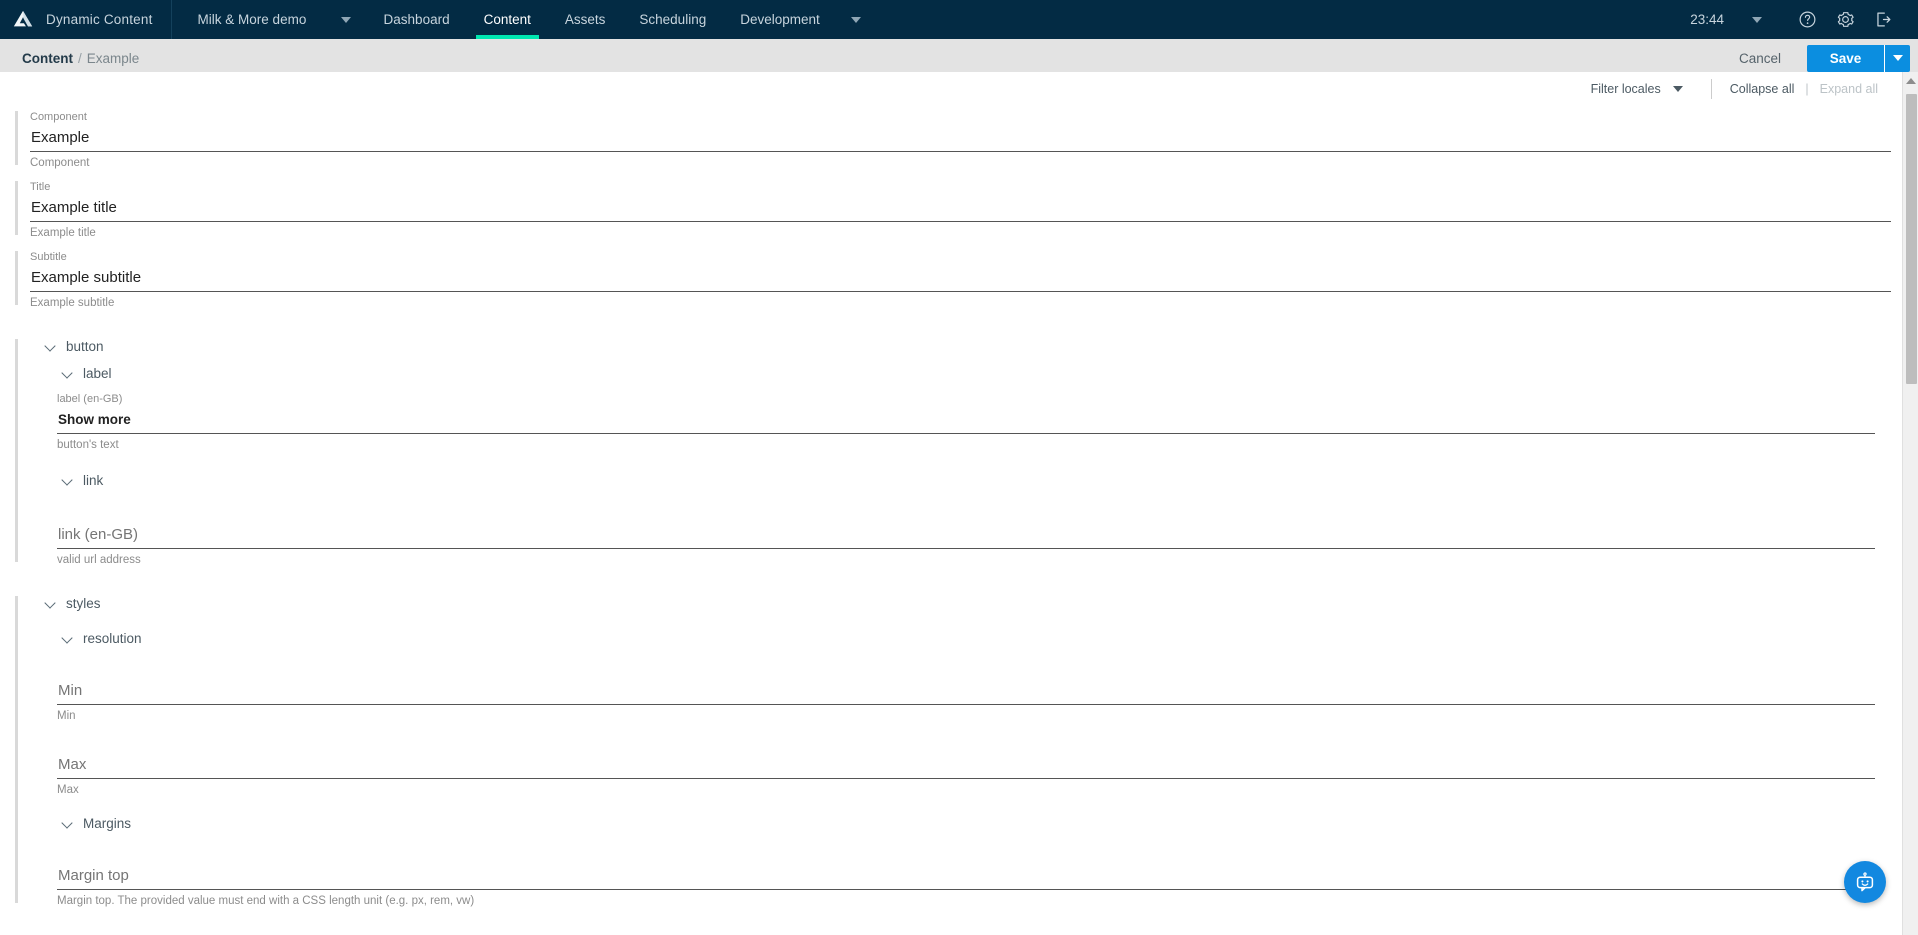  I want to click on filter-locales-dropdown: Filter locales, so click(1644, 89).